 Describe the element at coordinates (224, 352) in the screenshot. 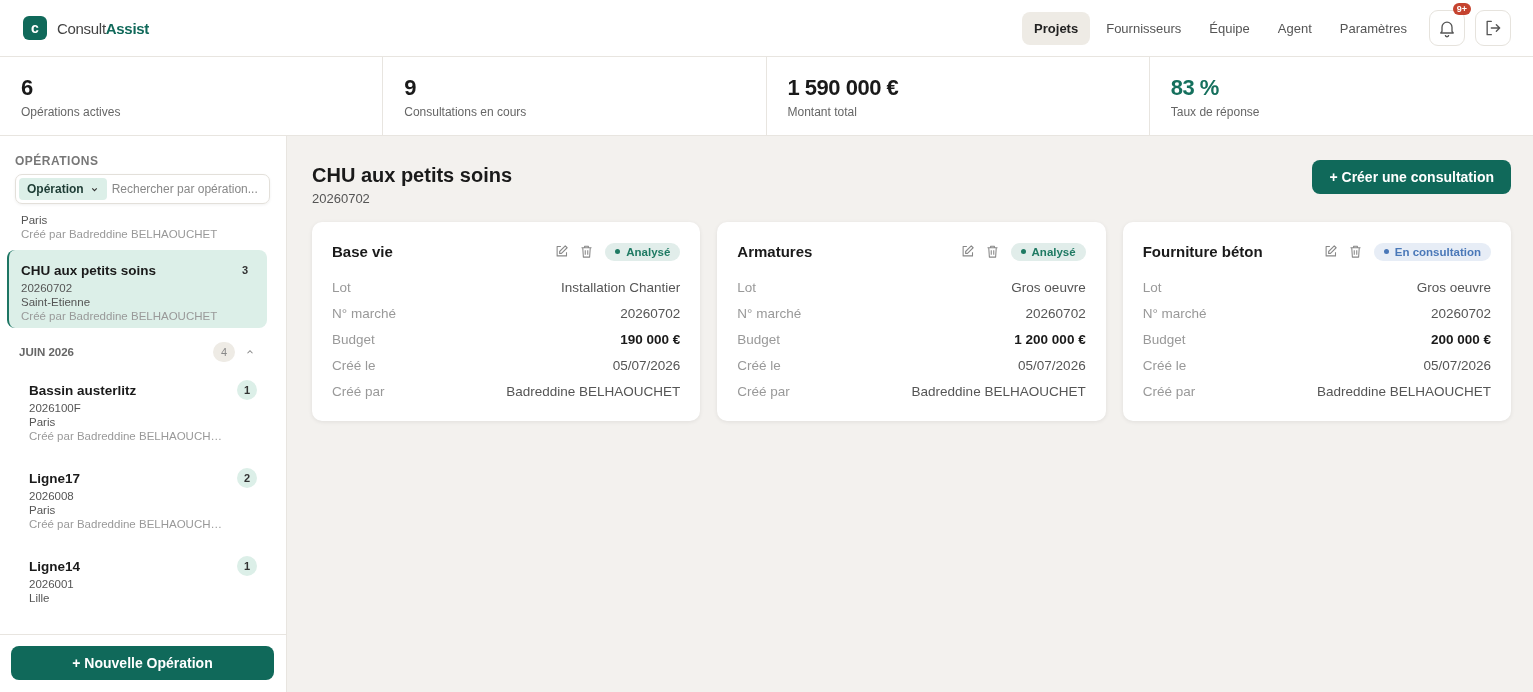

I see `group-count: 4` at that location.